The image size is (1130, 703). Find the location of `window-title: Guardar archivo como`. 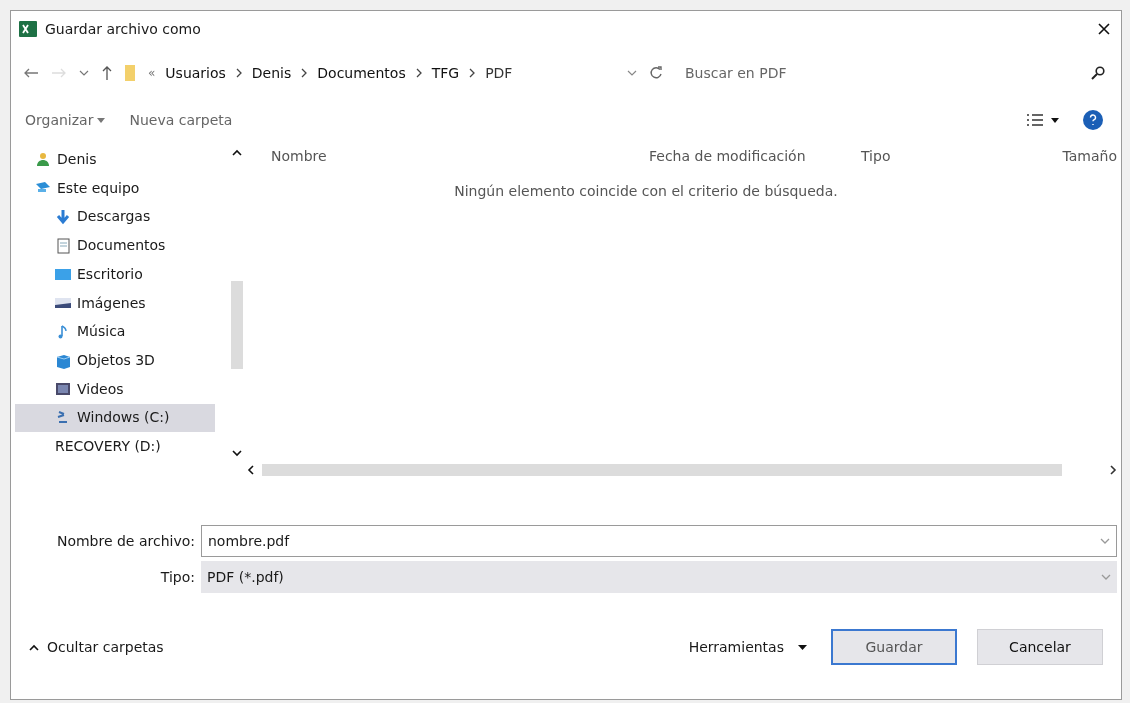

window-title: Guardar archivo como is located at coordinates (123, 29).